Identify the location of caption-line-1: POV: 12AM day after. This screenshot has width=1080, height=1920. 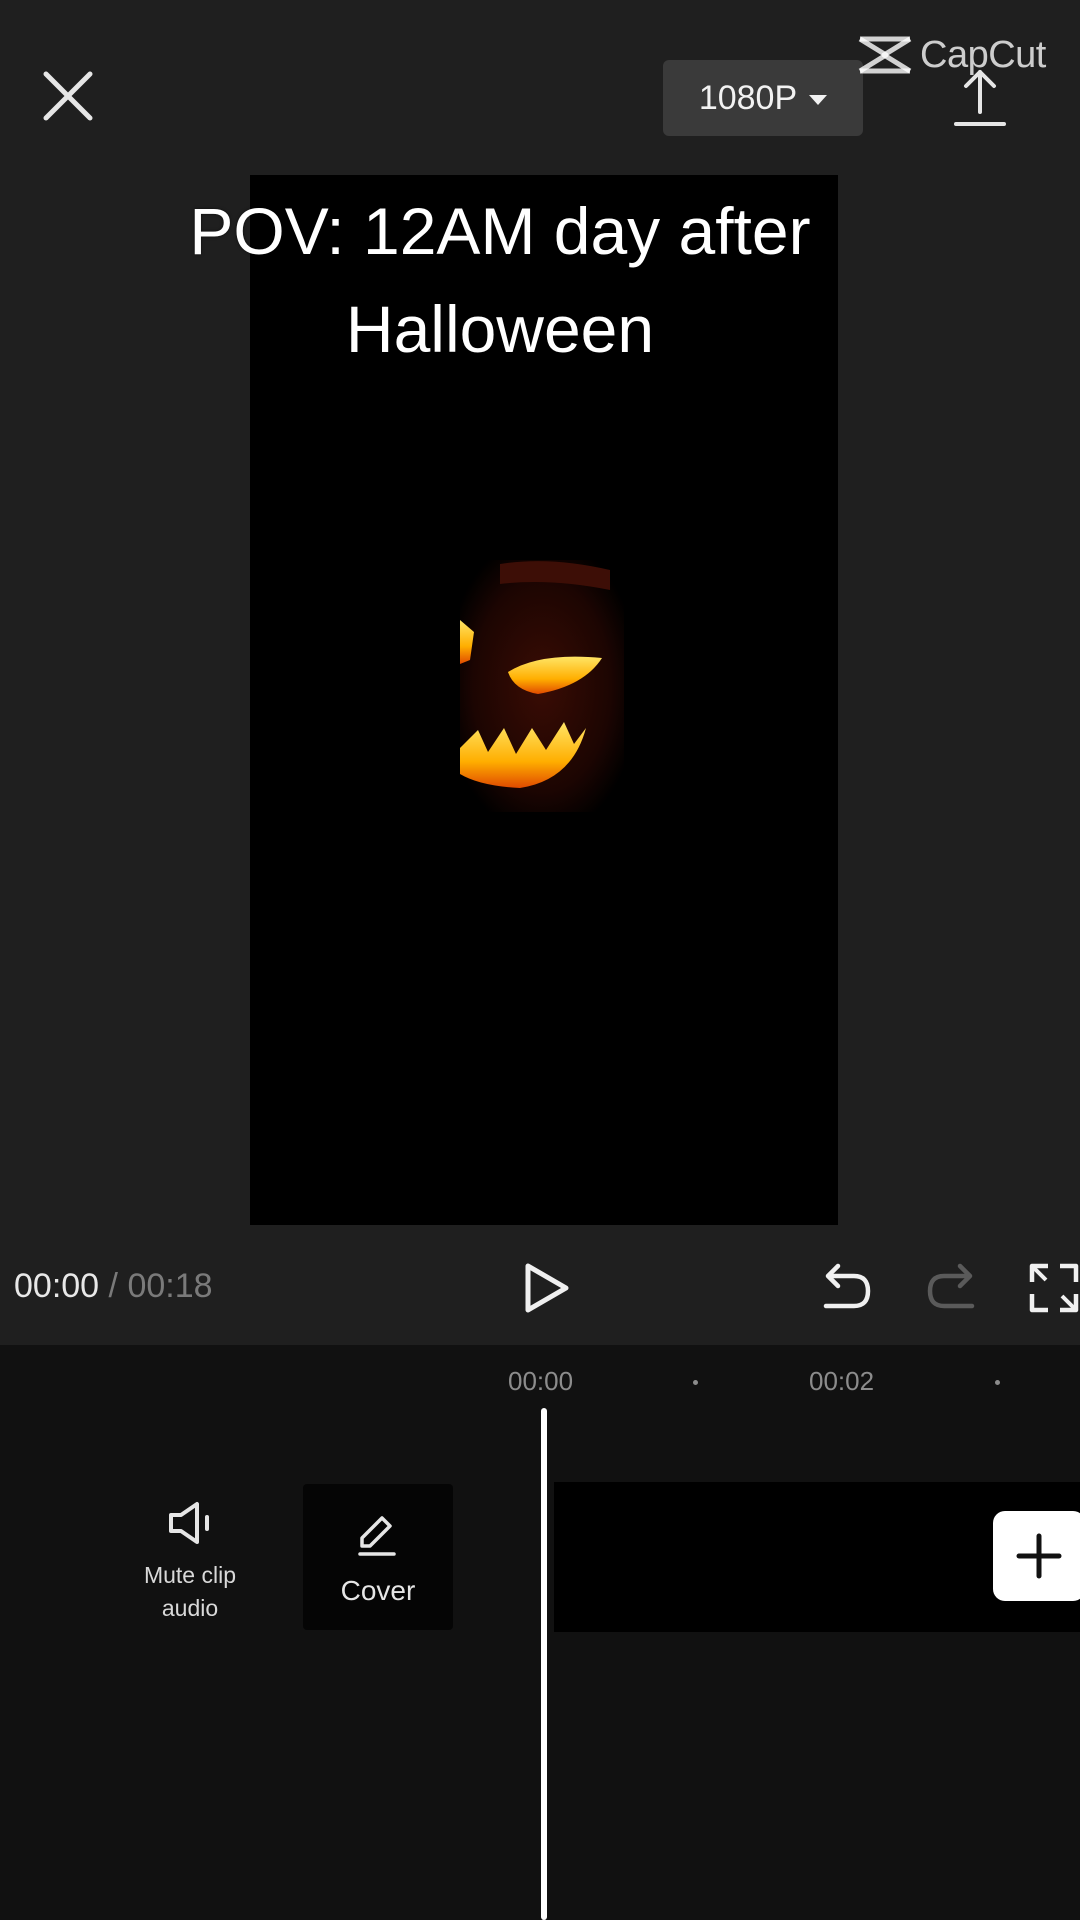
(500, 231).